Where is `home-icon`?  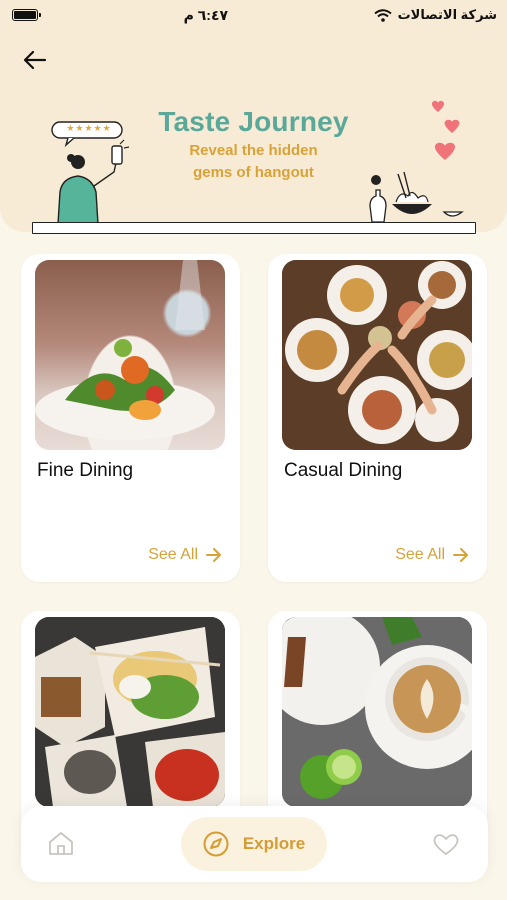 home-icon is located at coordinates (61, 843).